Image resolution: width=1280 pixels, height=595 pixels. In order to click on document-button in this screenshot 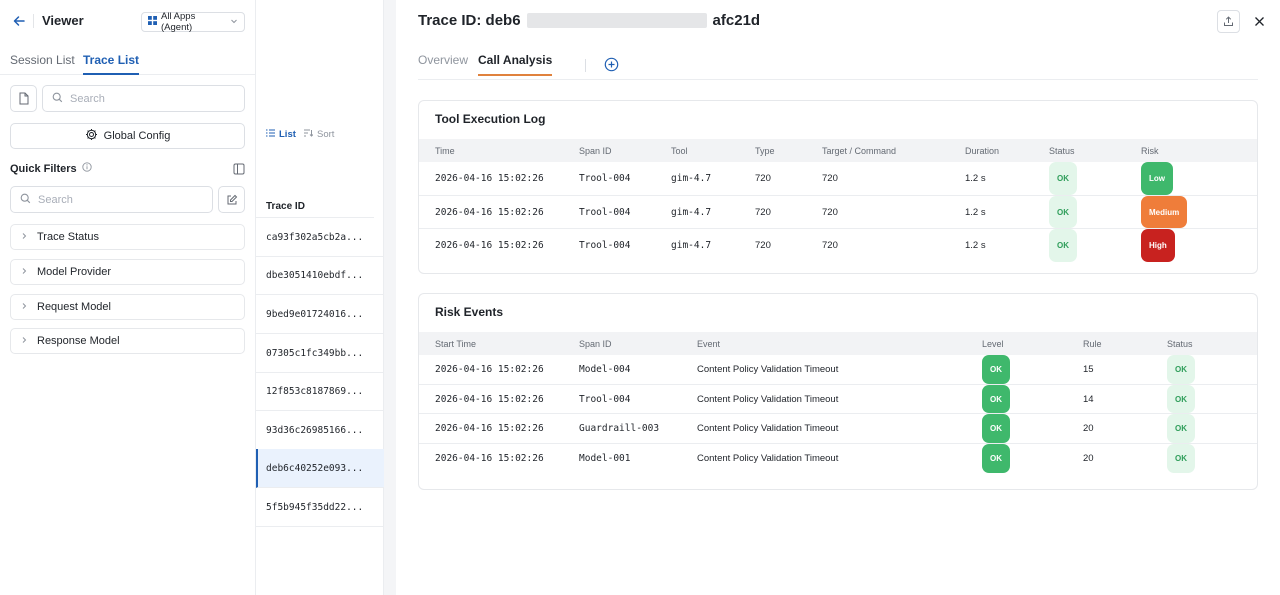, I will do `click(23, 98)`.